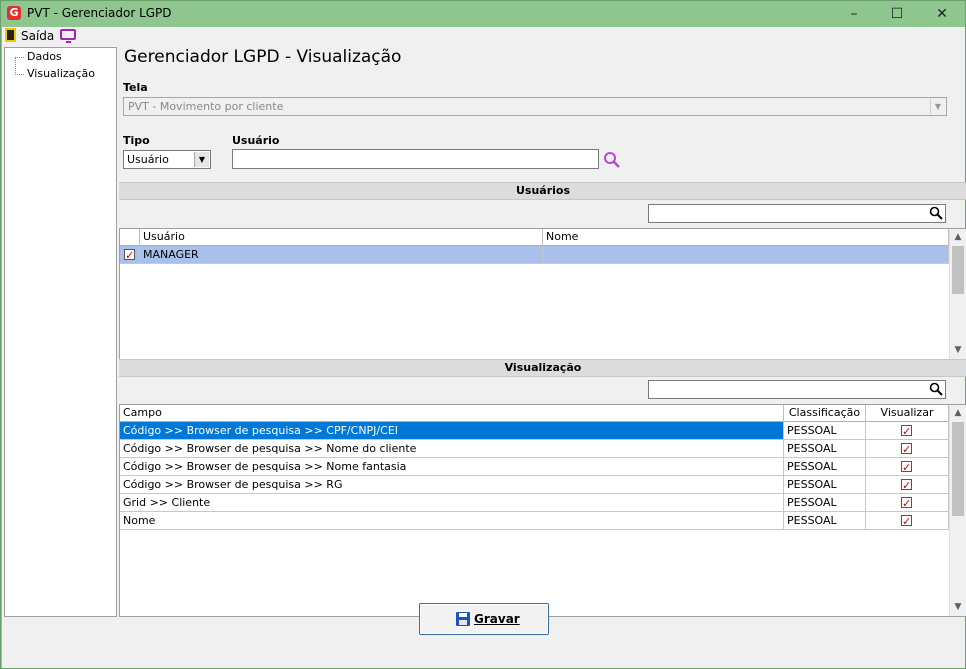 The image size is (966, 669). I want to click on usuarios-grid-header: Usuário Nome, so click(534, 237).